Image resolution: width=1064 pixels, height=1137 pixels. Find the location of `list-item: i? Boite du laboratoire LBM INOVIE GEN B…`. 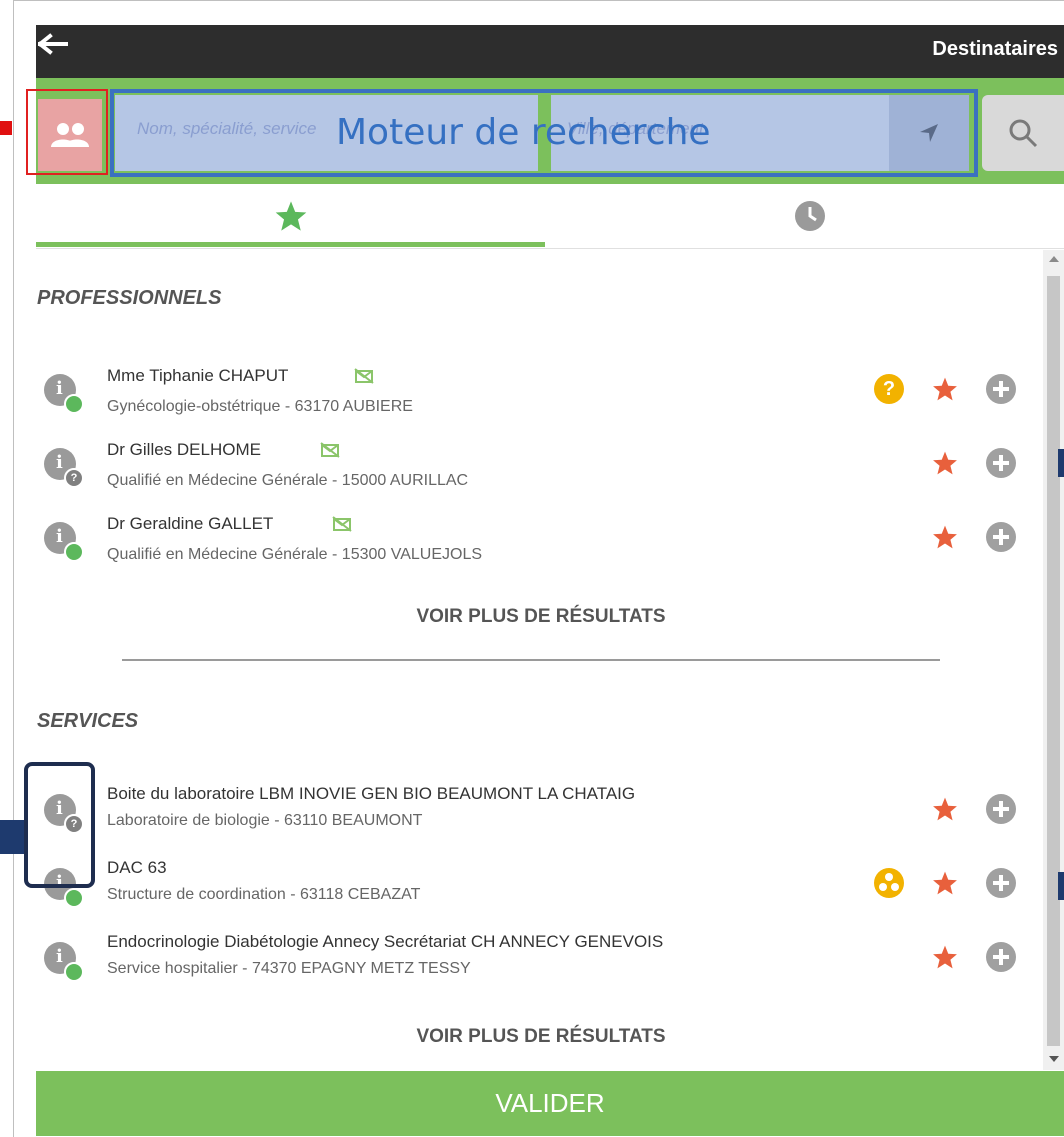

list-item: i? Boite du laboratoire LBM INOVIE GEN B… is located at coordinates (531, 817).